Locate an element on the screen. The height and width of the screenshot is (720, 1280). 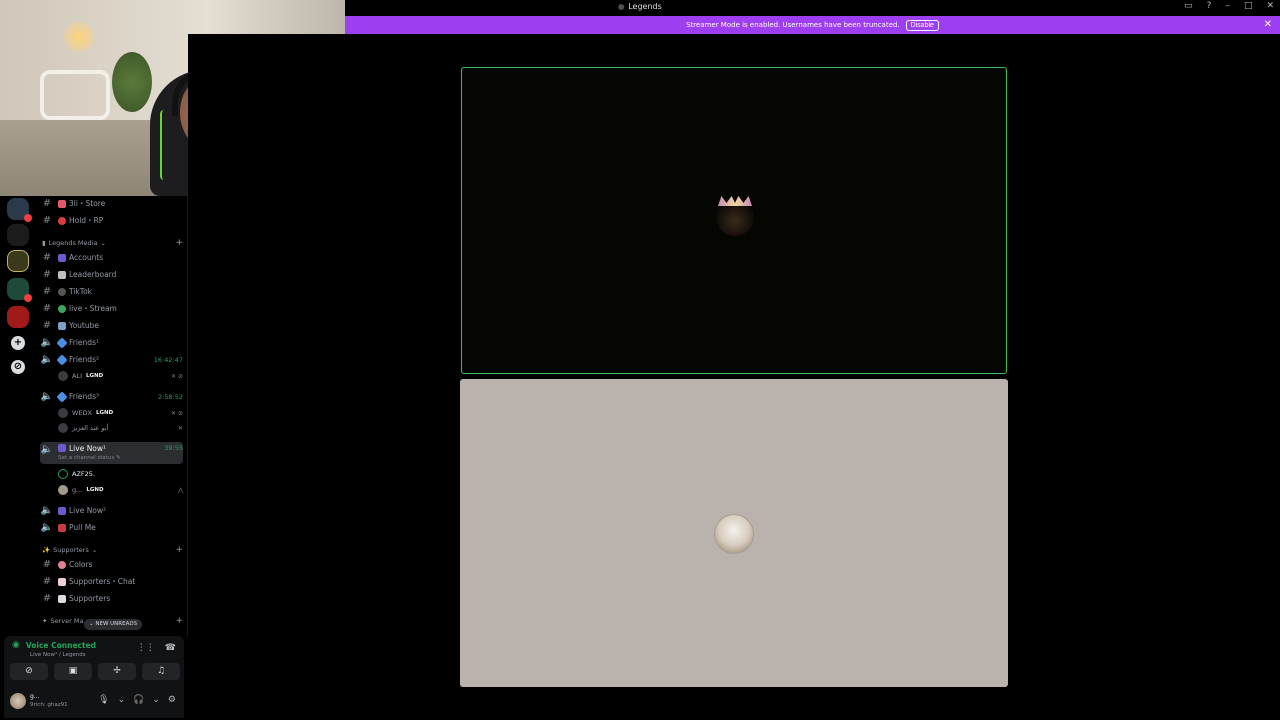
help-icon: ? is located at coordinates (1209, 6).